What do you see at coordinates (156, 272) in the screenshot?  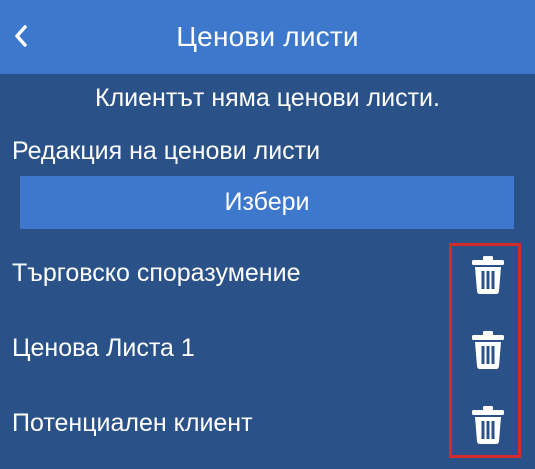 I see `price-list-label: Търговско споразумение` at bounding box center [156, 272].